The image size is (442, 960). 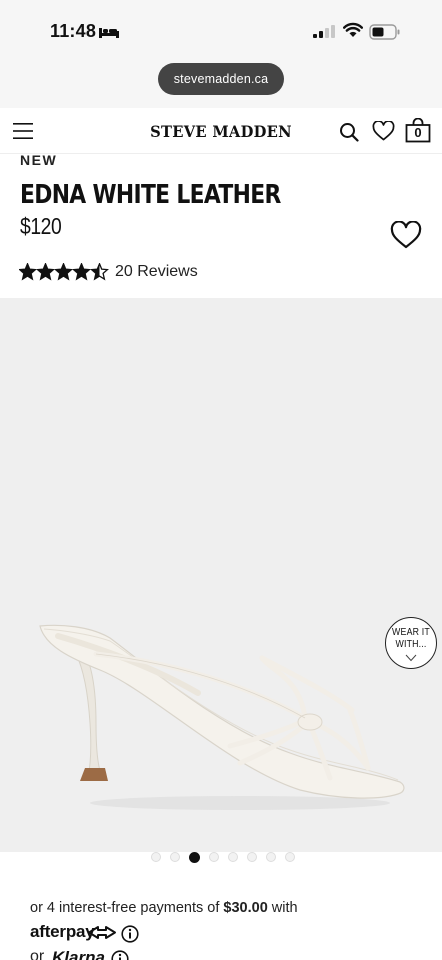 What do you see at coordinates (37, 954) in the screenshot?
I see `klarna-prefix: or` at bounding box center [37, 954].